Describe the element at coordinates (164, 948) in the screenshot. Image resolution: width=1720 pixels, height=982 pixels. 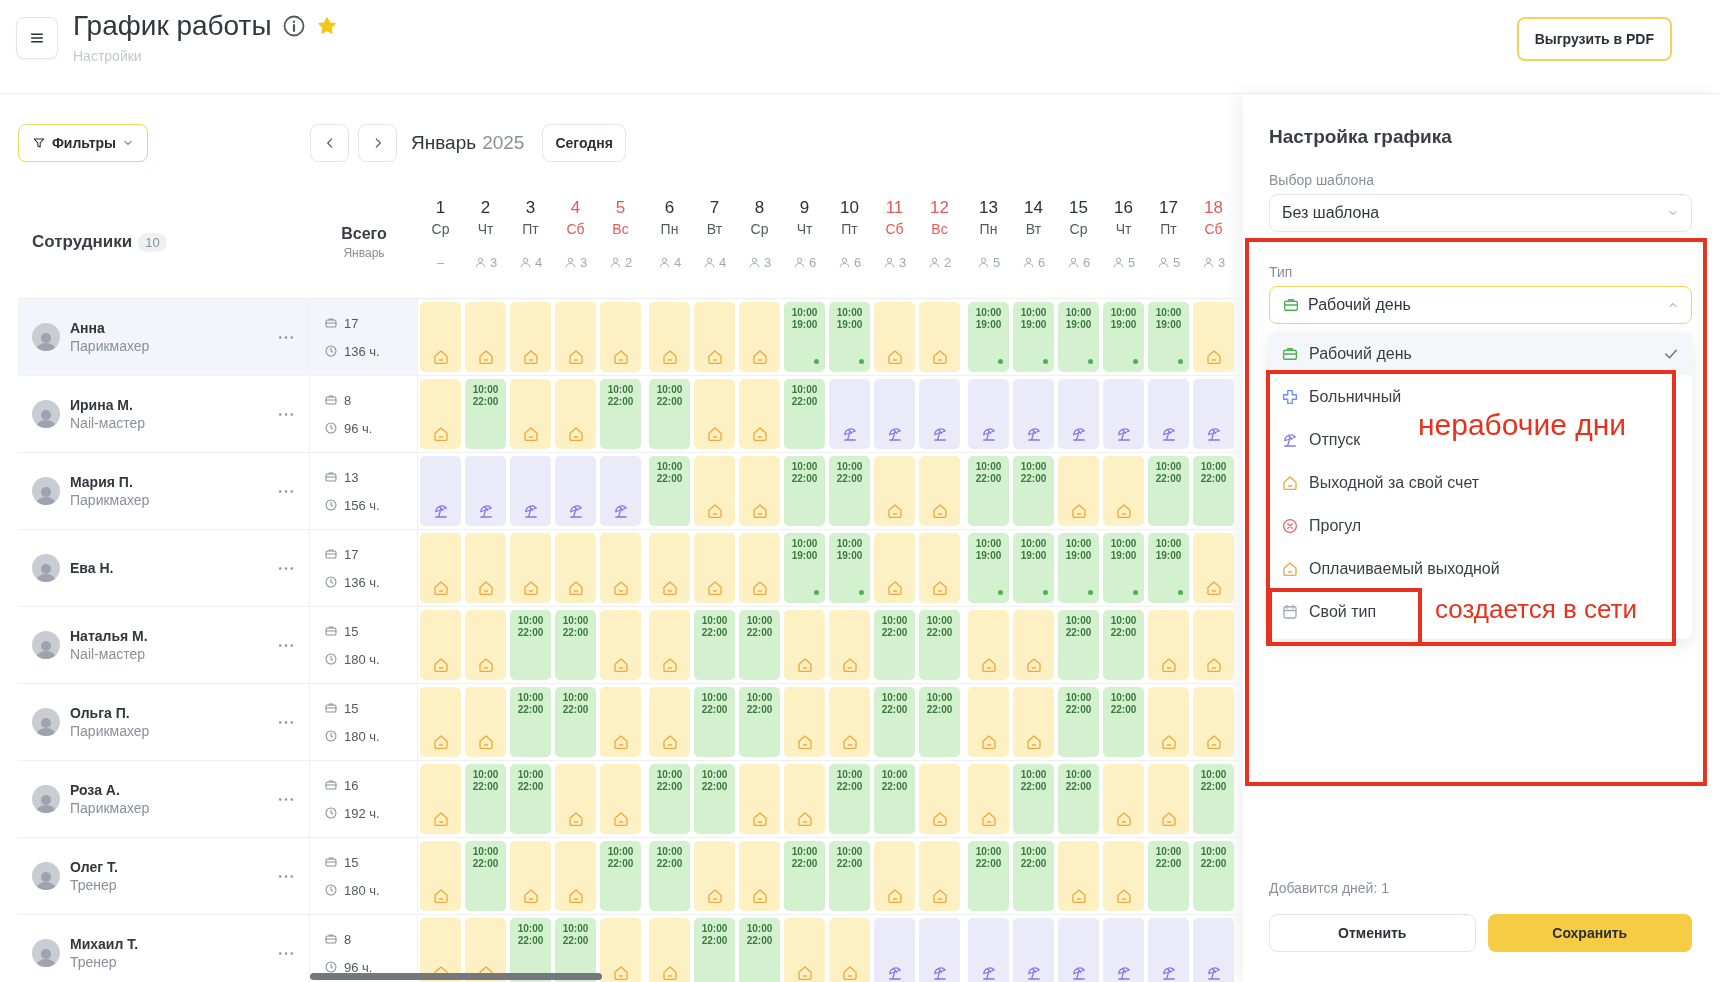
I see `employee-row: Михаил Т. Тренер` at that location.